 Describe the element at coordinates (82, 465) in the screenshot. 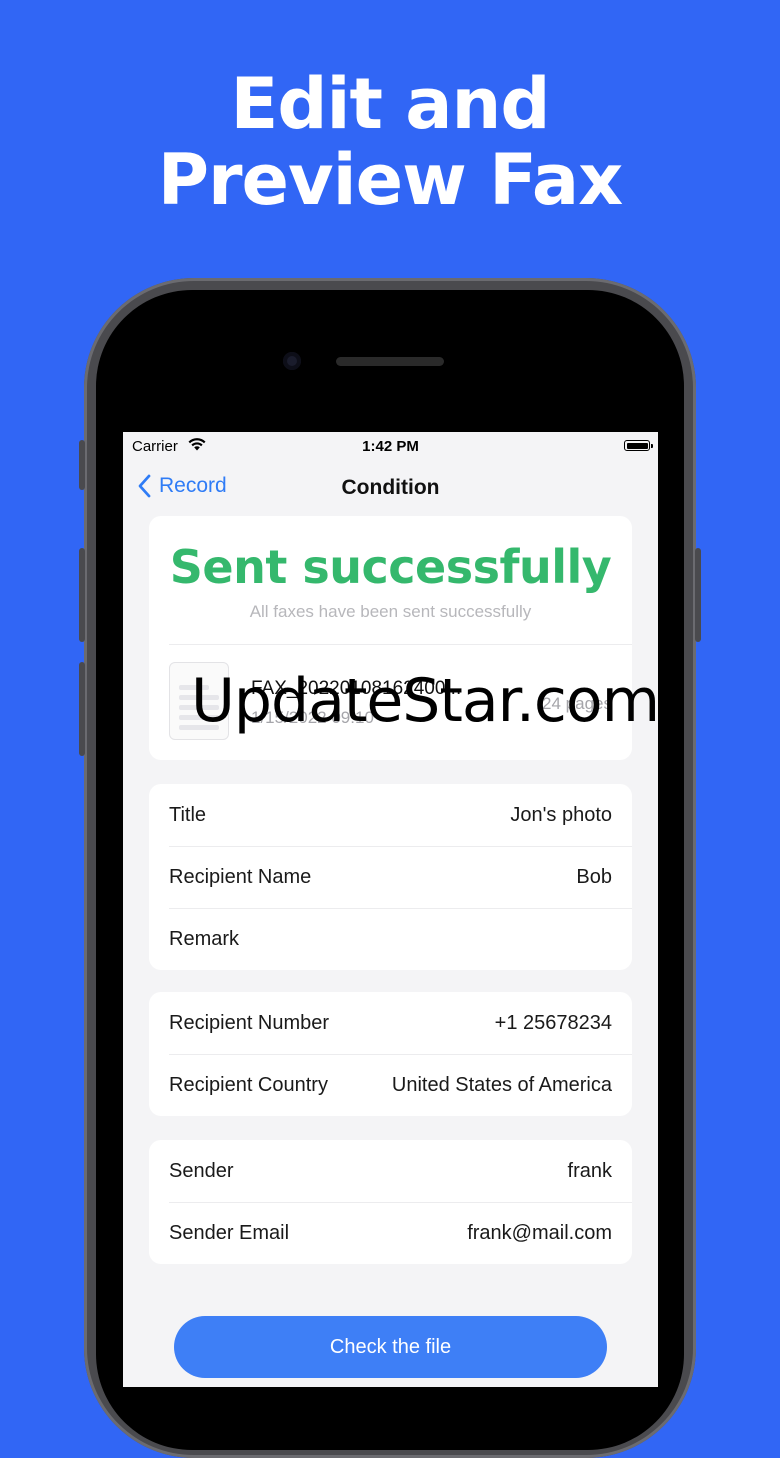

I see `phone-mute-switch` at that location.